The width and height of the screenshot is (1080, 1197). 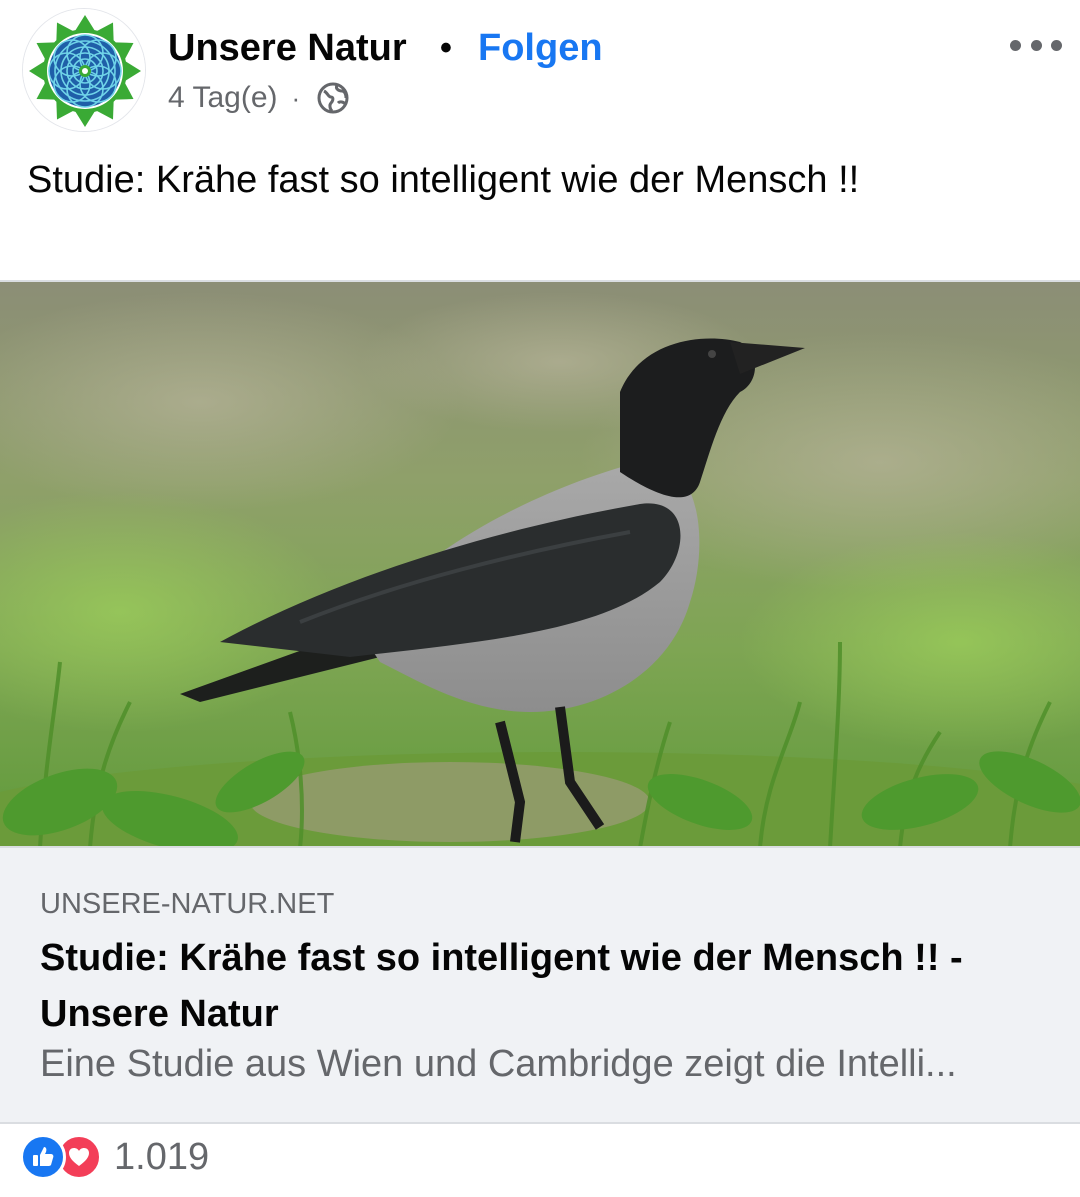 What do you see at coordinates (162, 1157) in the screenshot?
I see `reaction-count: 1.019` at bounding box center [162, 1157].